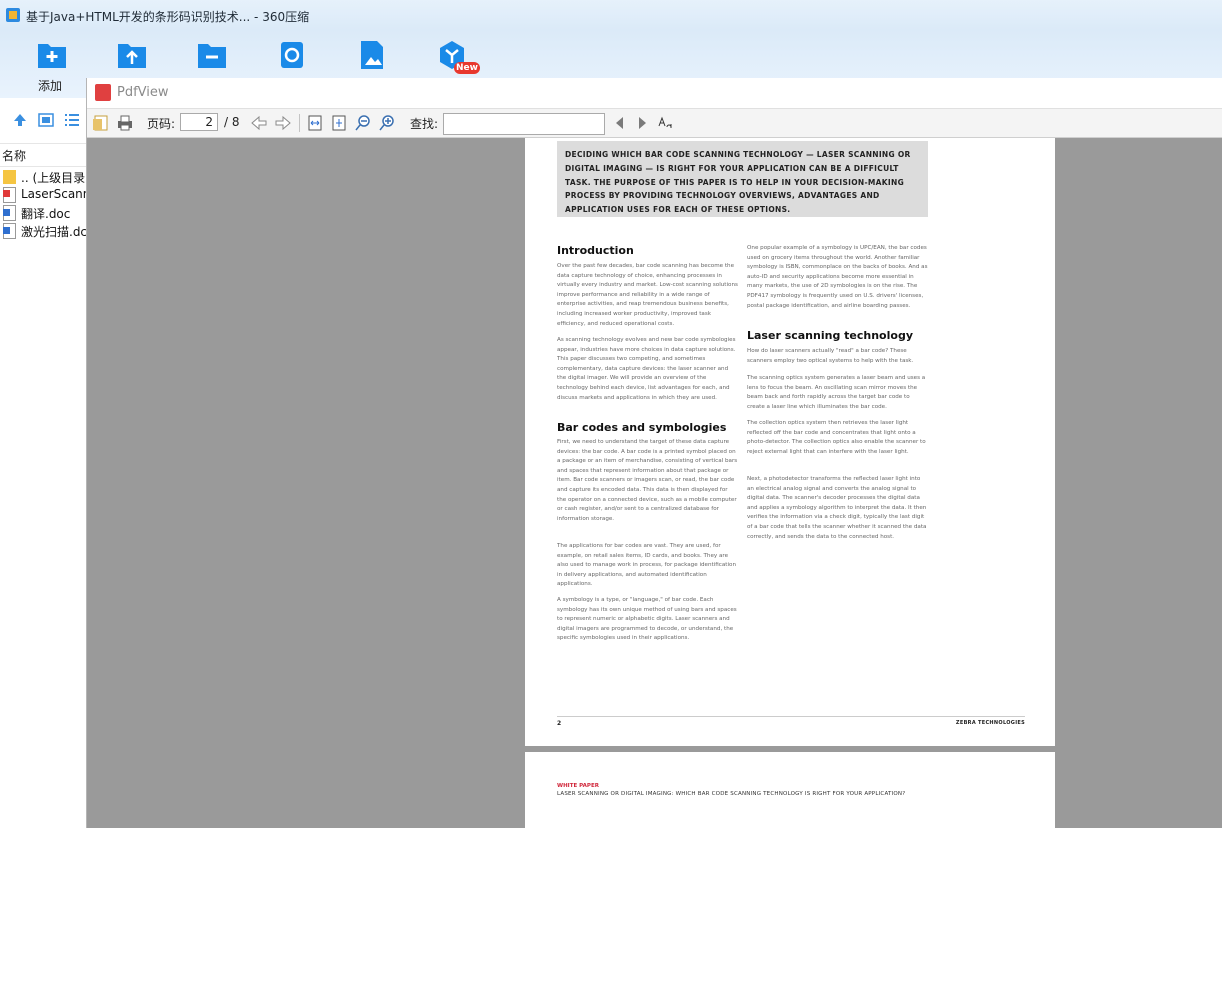 The image size is (1222, 986). Describe the element at coordinates (53, 194) in the screenshot. I see `file-name: LaserScann` at that location.